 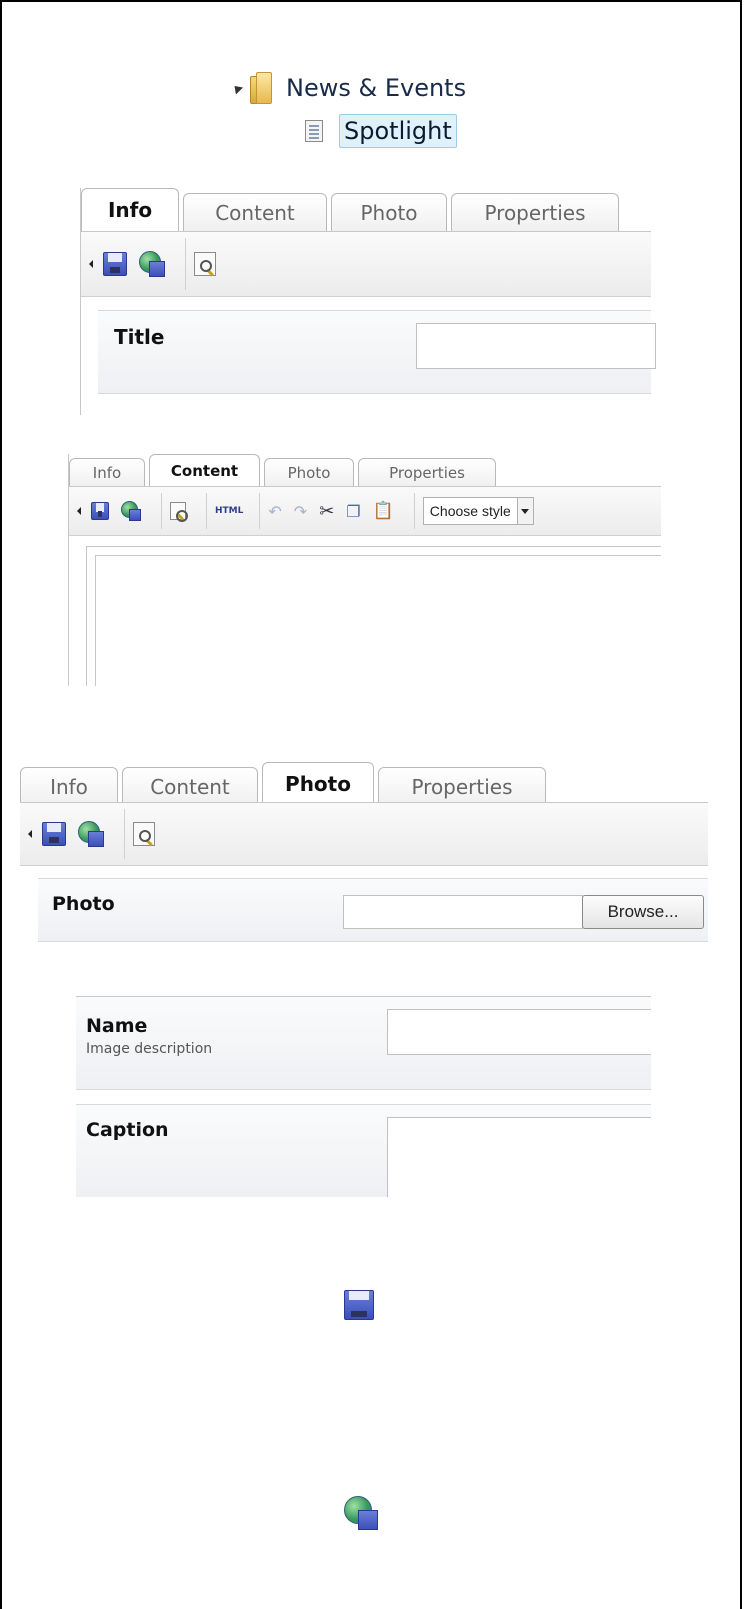 I want to click on document-icon, so click(x=314, y=131).